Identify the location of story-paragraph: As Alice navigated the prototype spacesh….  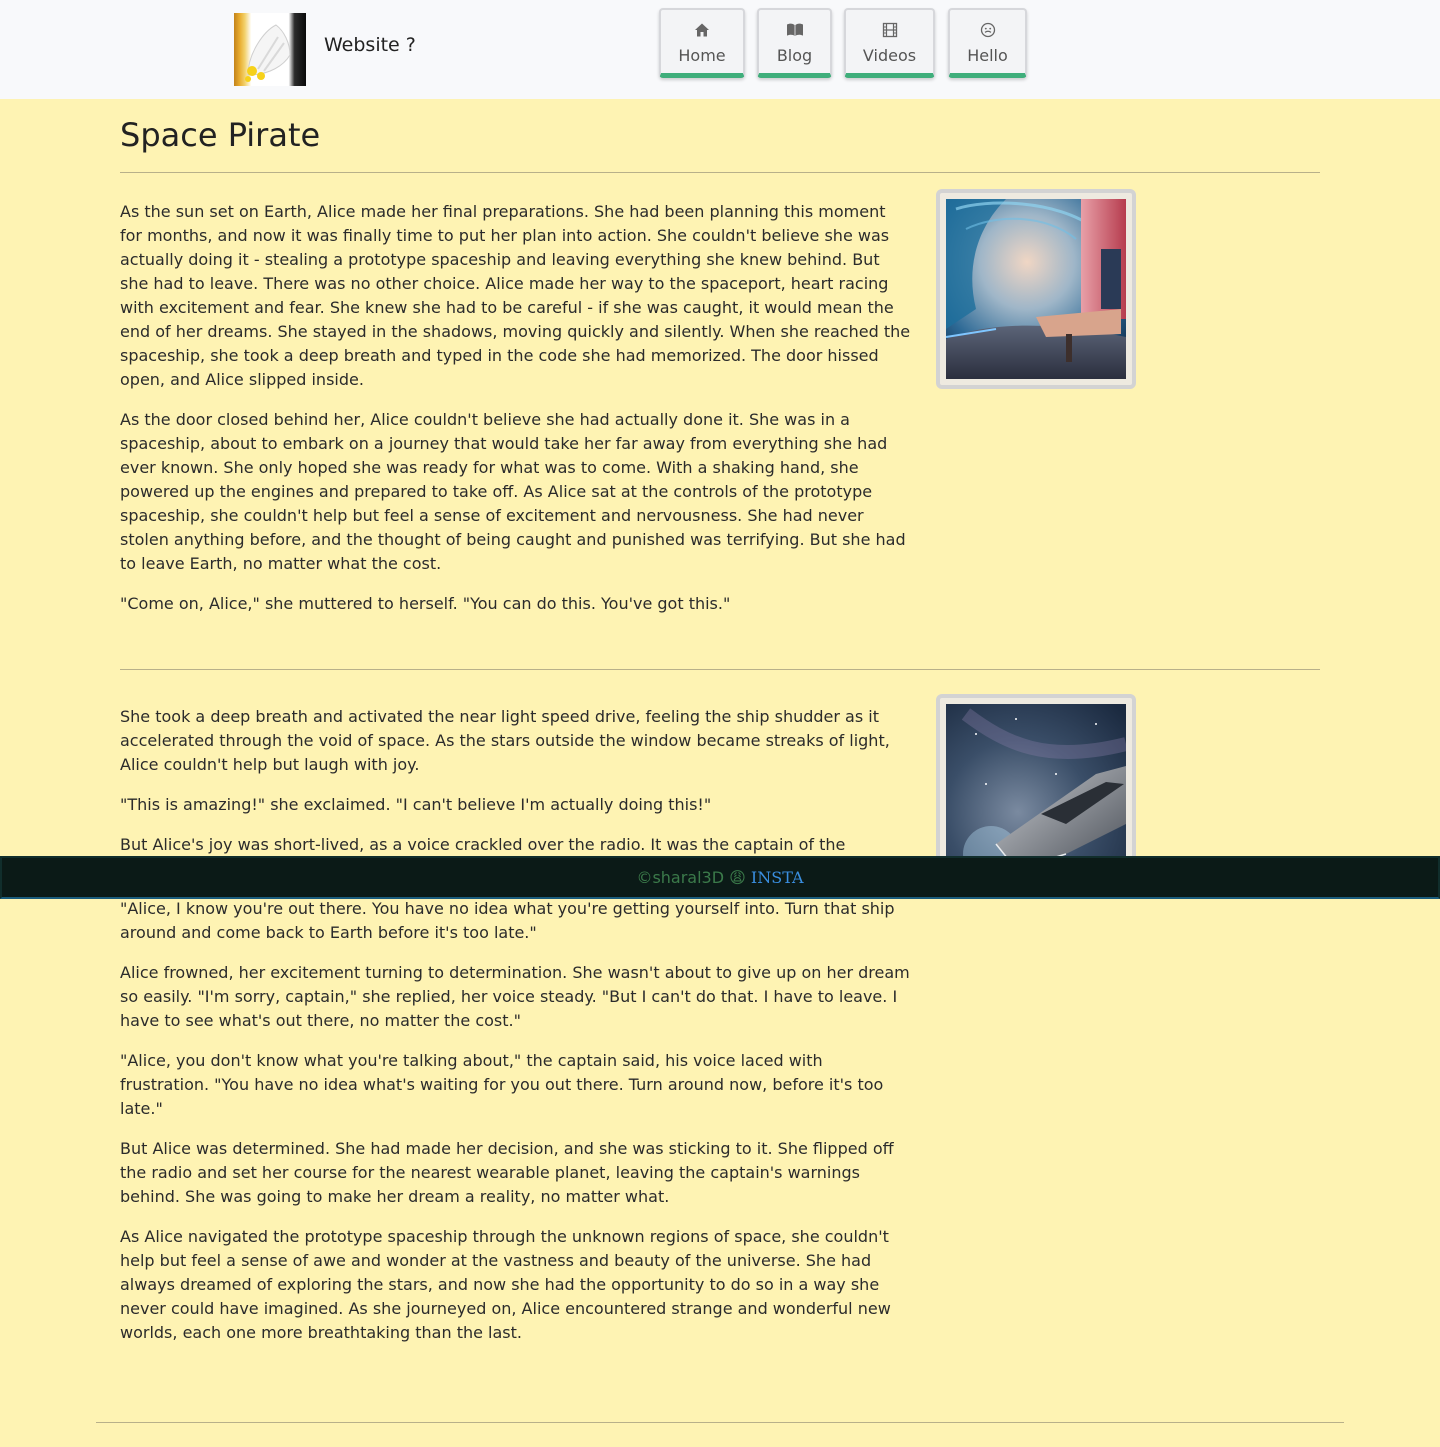
(505, 1284).